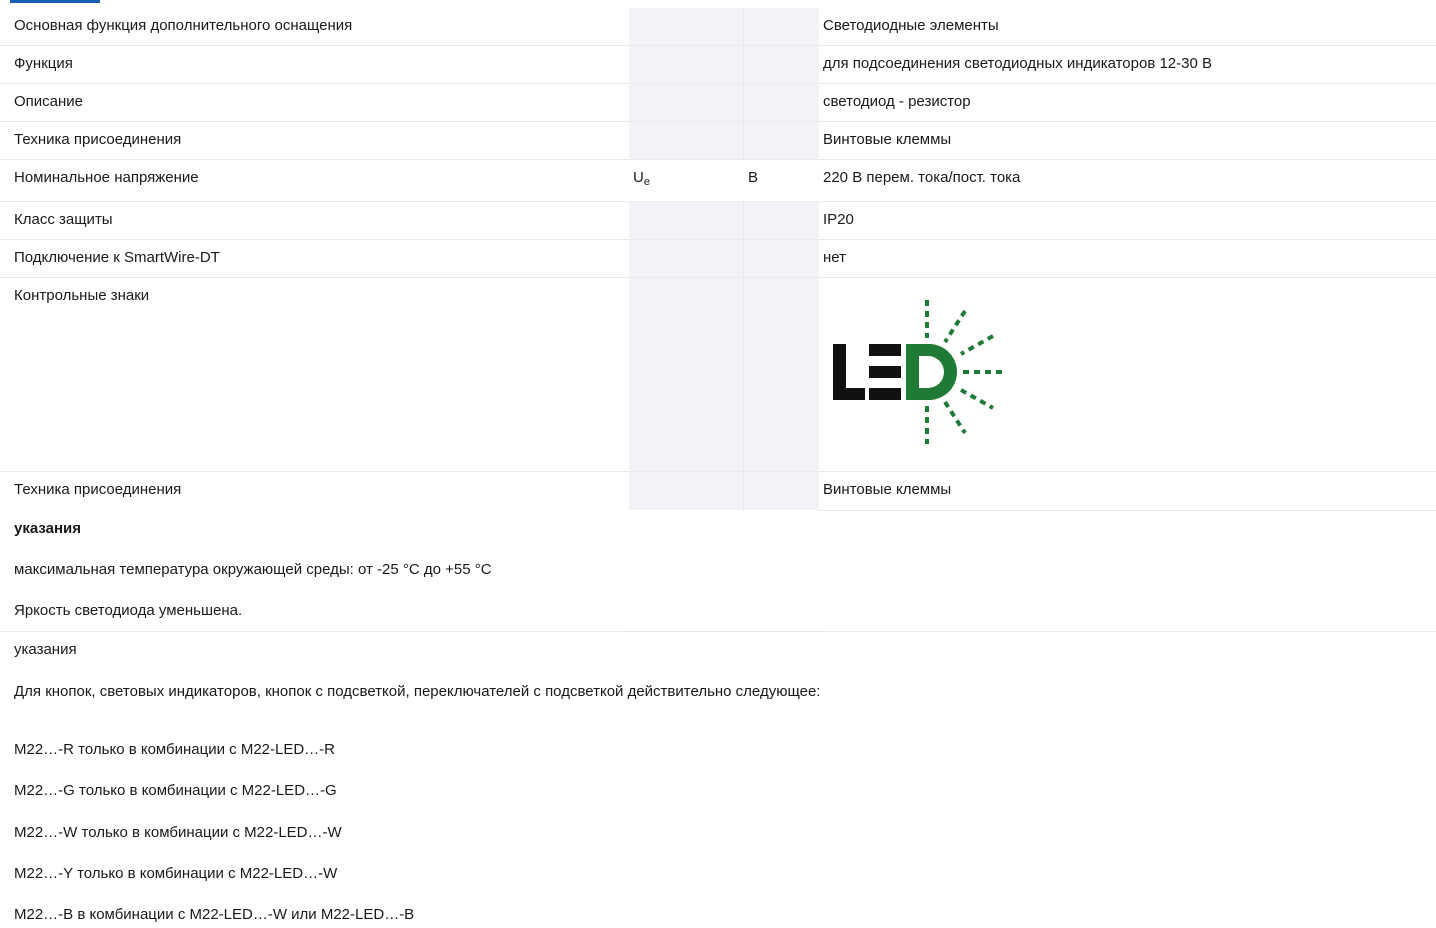 Image resolution: width=1436 pixels, height=928 pixels. What do you see at coordinates (911, 25) in the screenshot?
I see `row-value: Светодиодные элементы` at bounding box center [911, 25].